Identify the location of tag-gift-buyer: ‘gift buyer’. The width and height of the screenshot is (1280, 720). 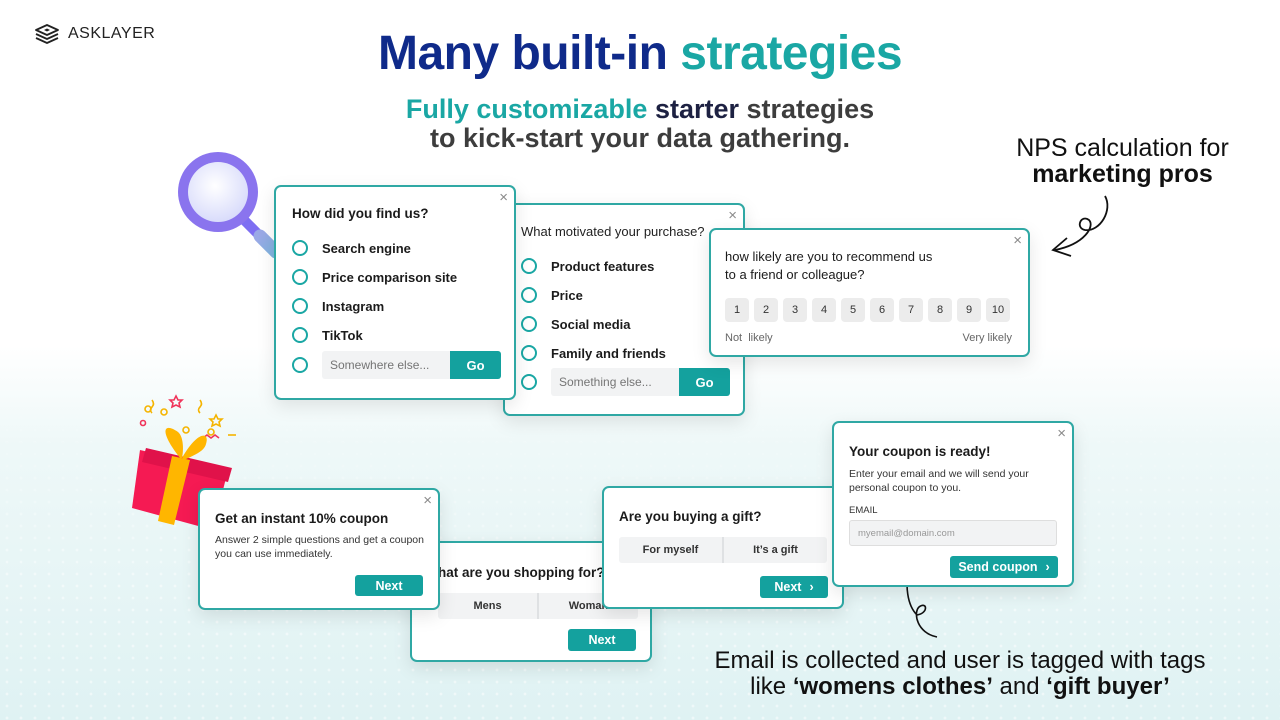
(1108, 686).